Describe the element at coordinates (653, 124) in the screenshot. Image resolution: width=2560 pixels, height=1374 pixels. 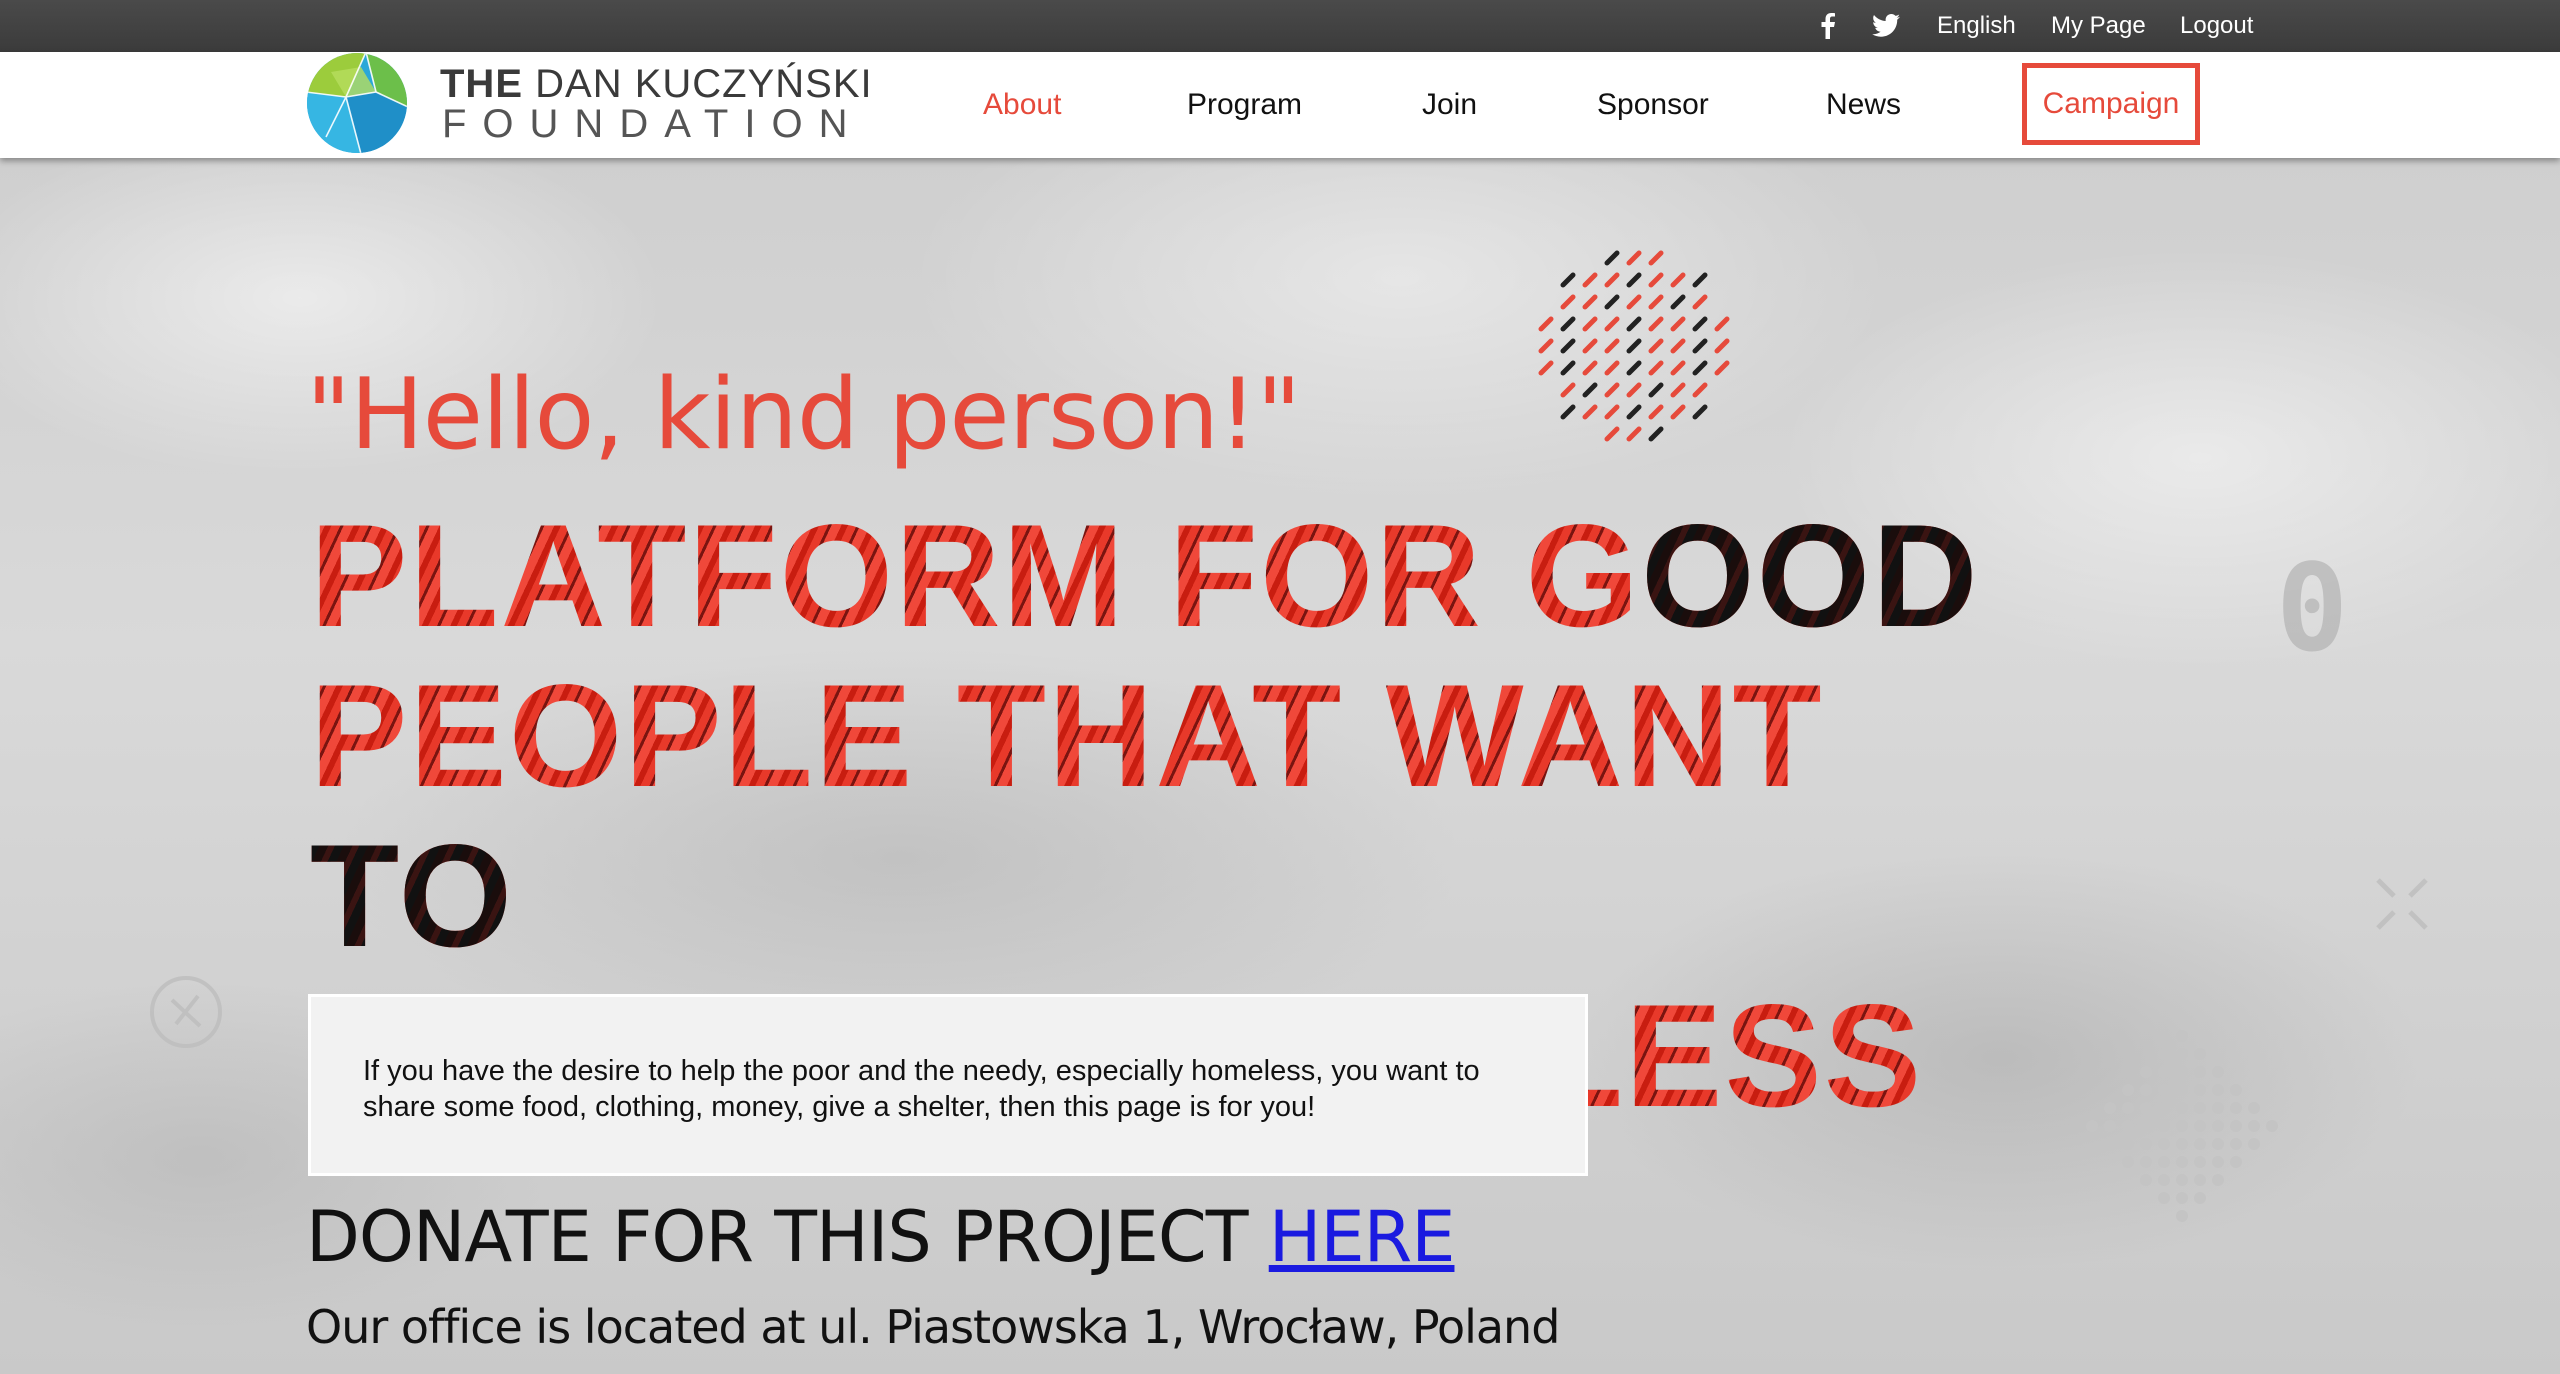
I see `brand-foundation: FOUNDATION` at that location.